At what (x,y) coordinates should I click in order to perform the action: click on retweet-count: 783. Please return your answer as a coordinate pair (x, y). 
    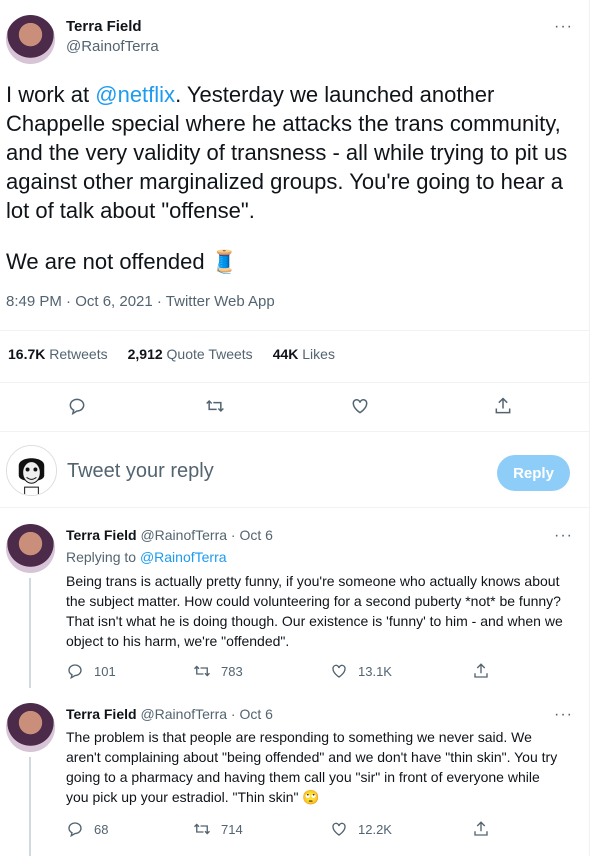
    Looking at the image, I should click on (232, 671).